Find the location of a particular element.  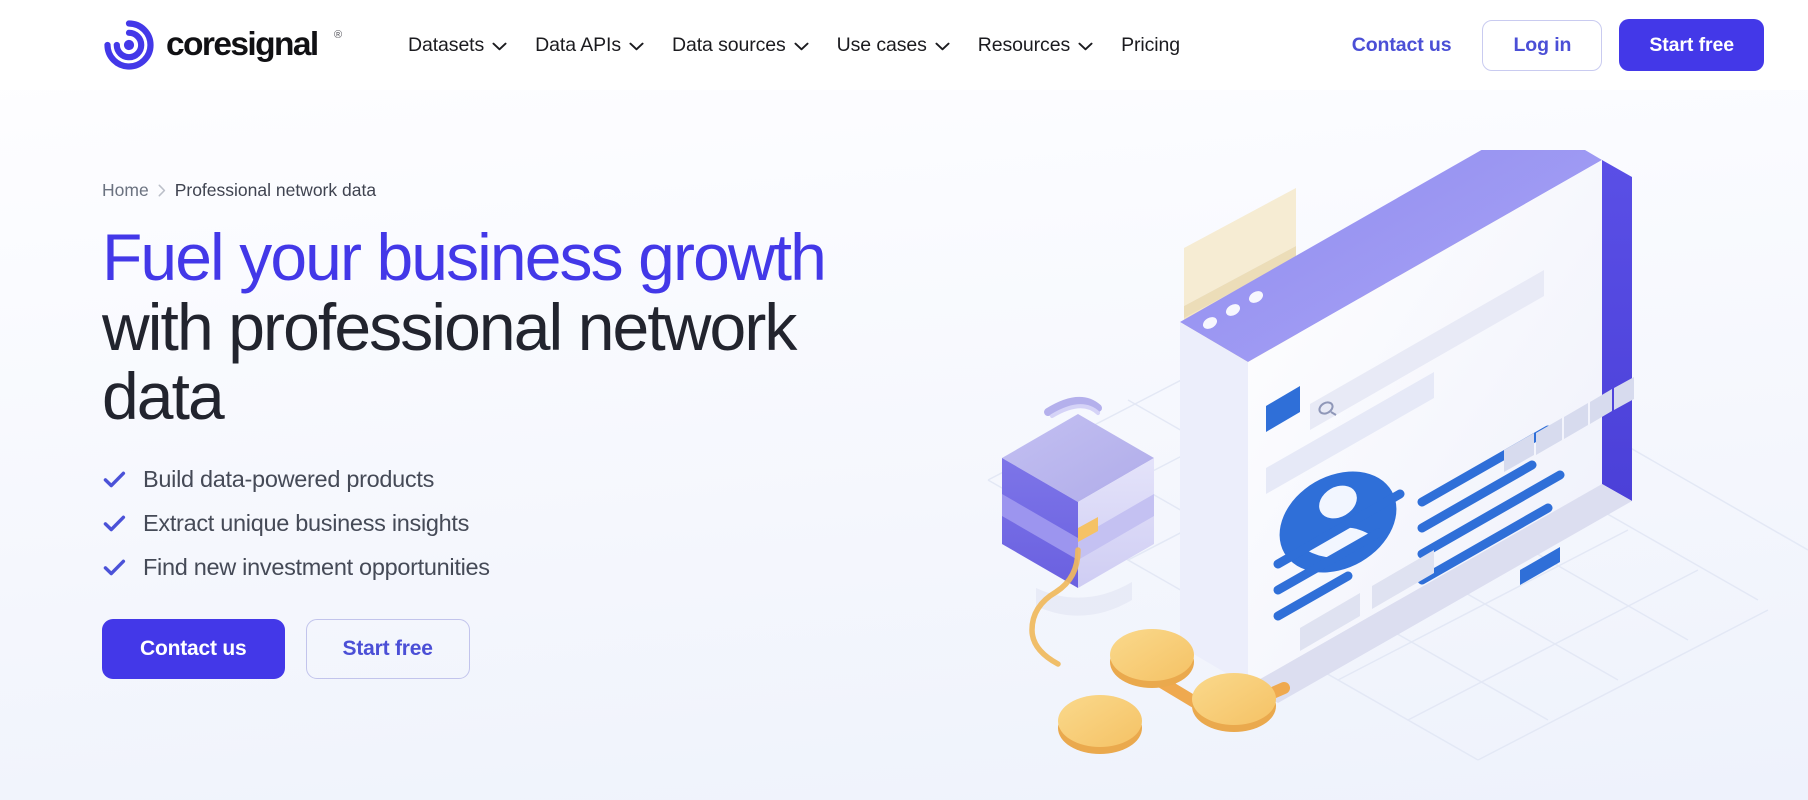

hero-contact-us-button: Contact us is located at coordinates (193, 648).